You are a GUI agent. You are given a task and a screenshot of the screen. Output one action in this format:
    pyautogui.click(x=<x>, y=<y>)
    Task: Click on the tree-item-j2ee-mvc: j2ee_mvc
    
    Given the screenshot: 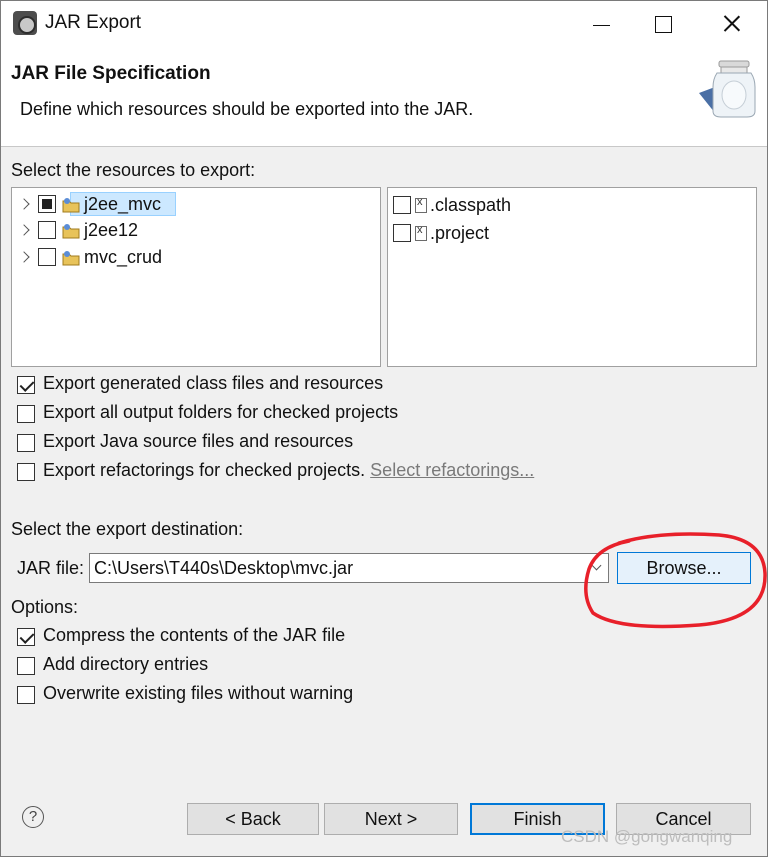 What is the action you would take?
    pyautogui.click(x=192, y=205)
    